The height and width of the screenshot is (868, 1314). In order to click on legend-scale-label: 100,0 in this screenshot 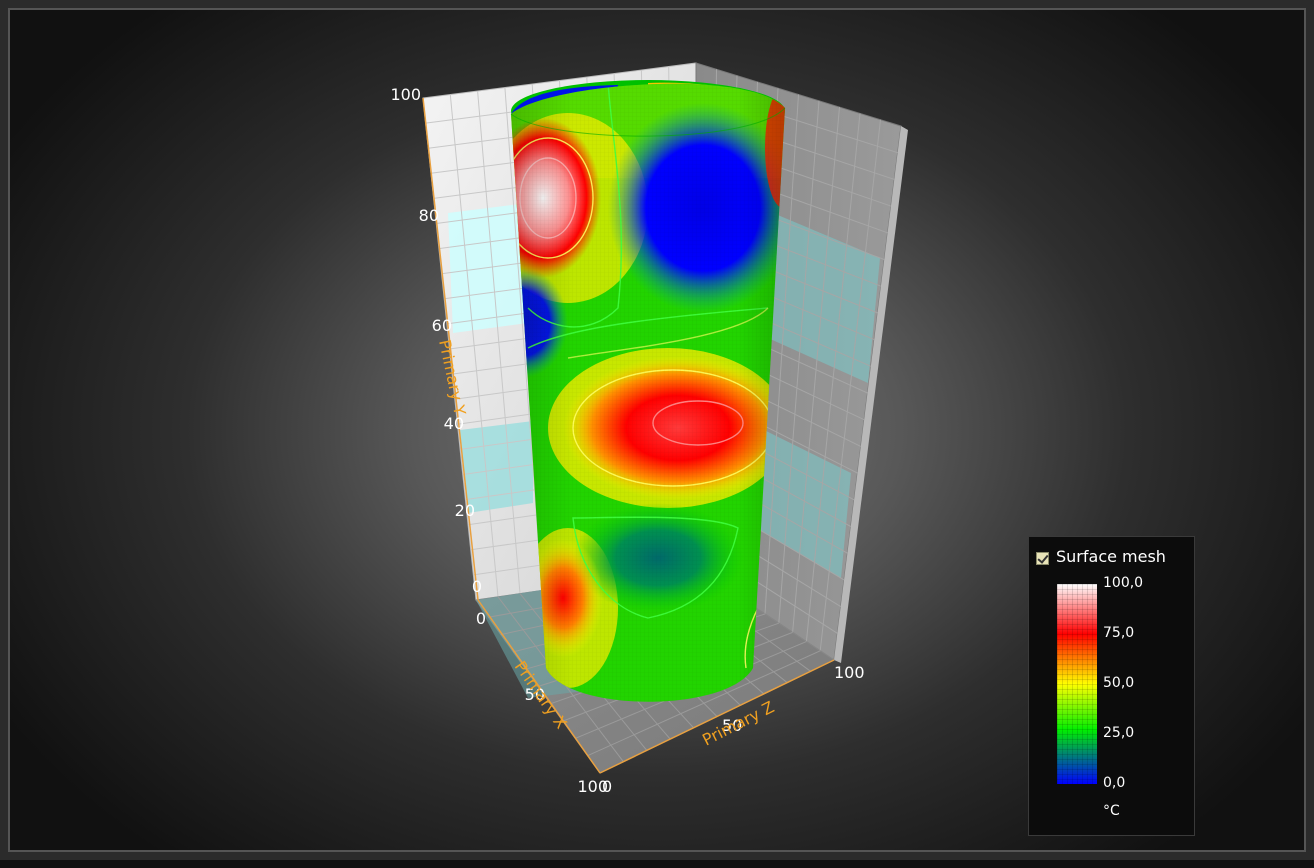, I will do `click(1123, 583)`.